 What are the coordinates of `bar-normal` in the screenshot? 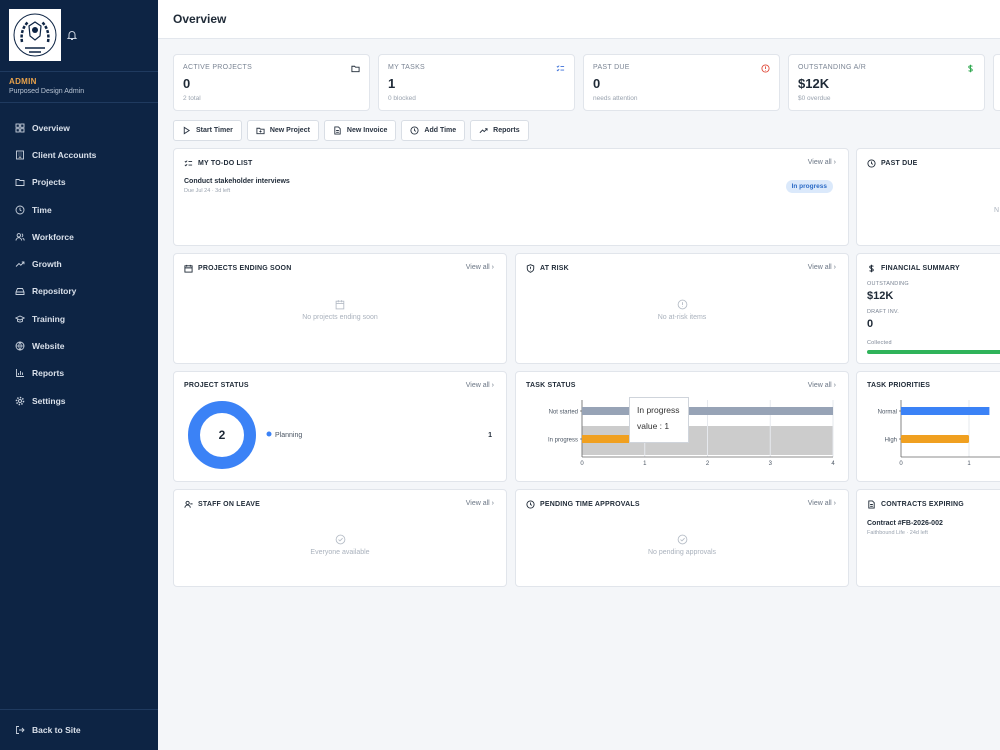 It's located at (945, 411).